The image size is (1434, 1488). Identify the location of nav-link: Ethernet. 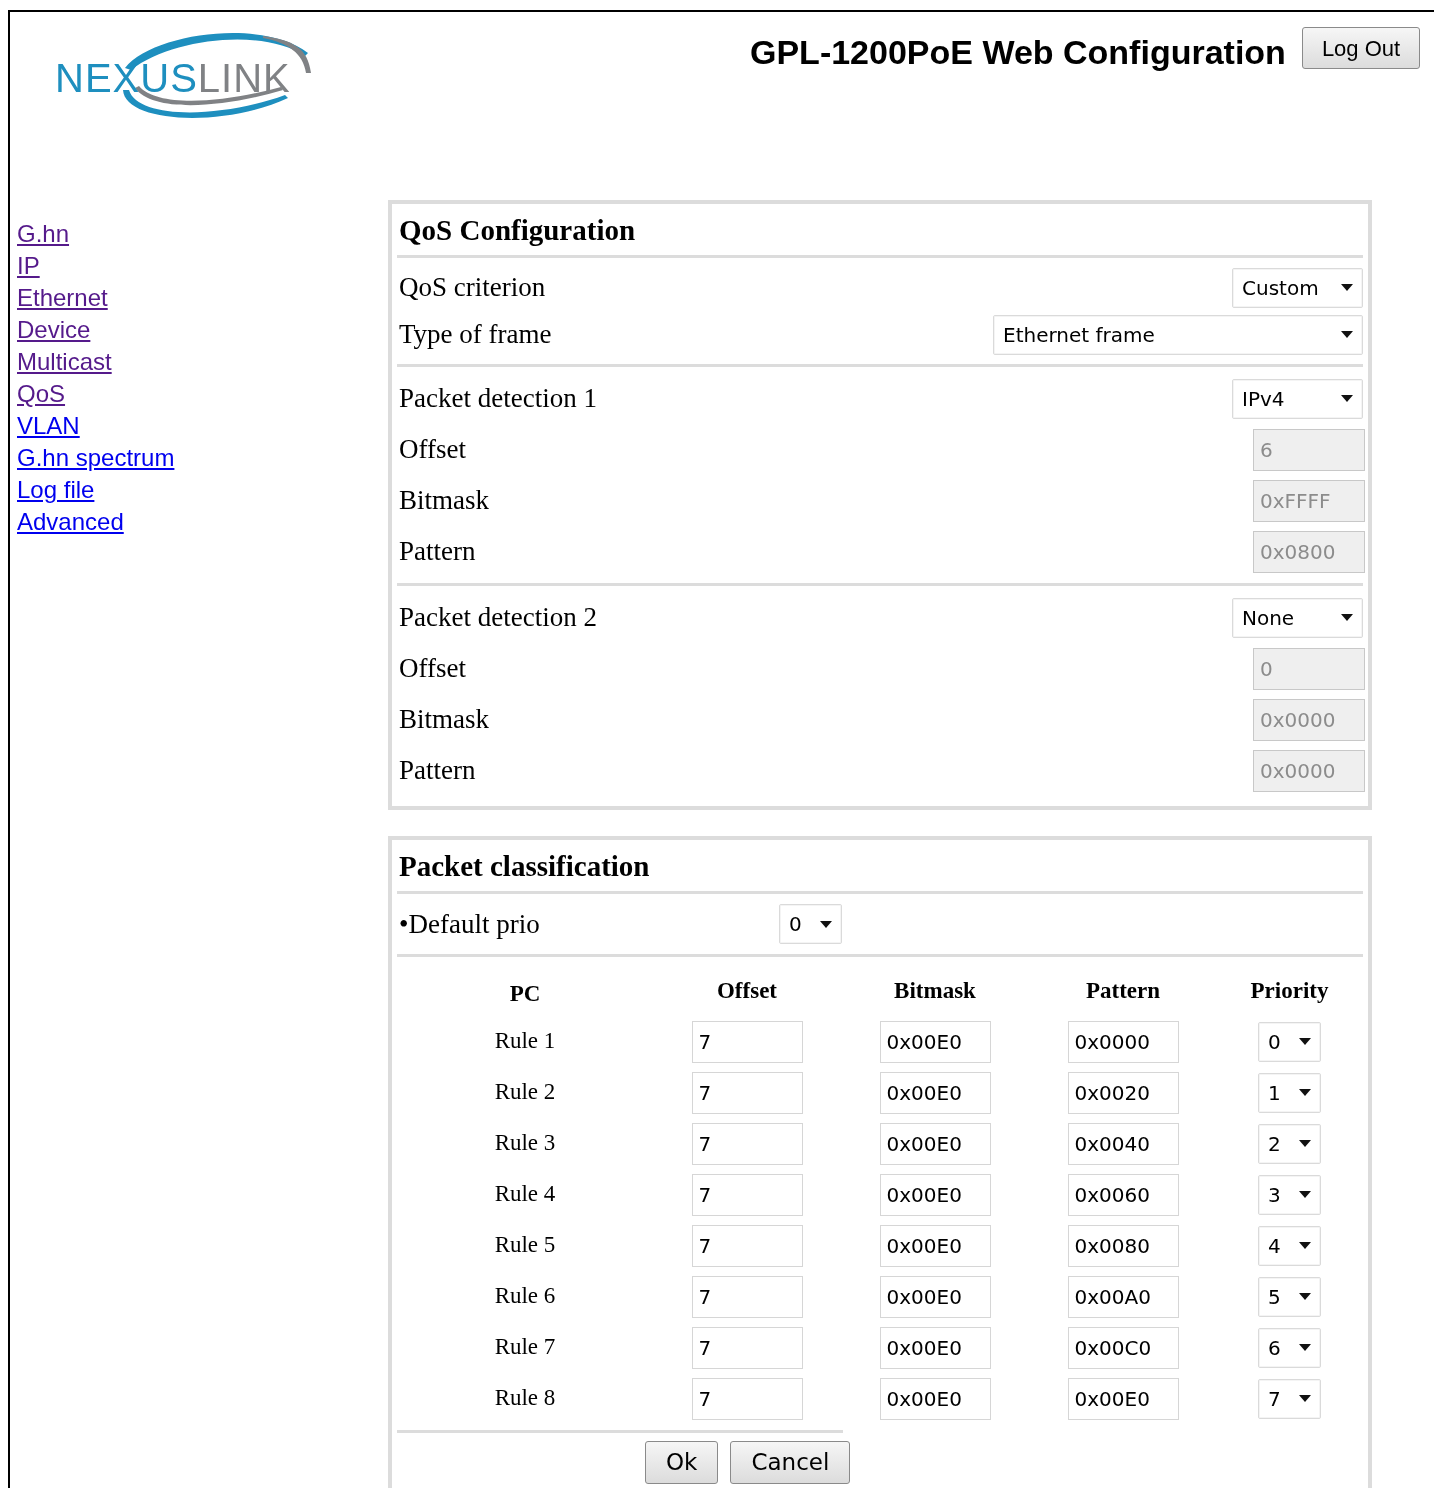
(62, 298).